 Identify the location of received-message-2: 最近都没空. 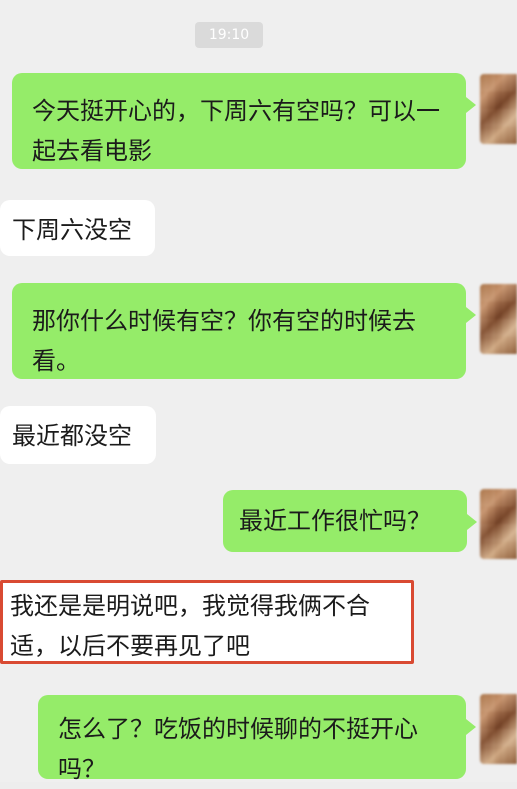
(78, 435).